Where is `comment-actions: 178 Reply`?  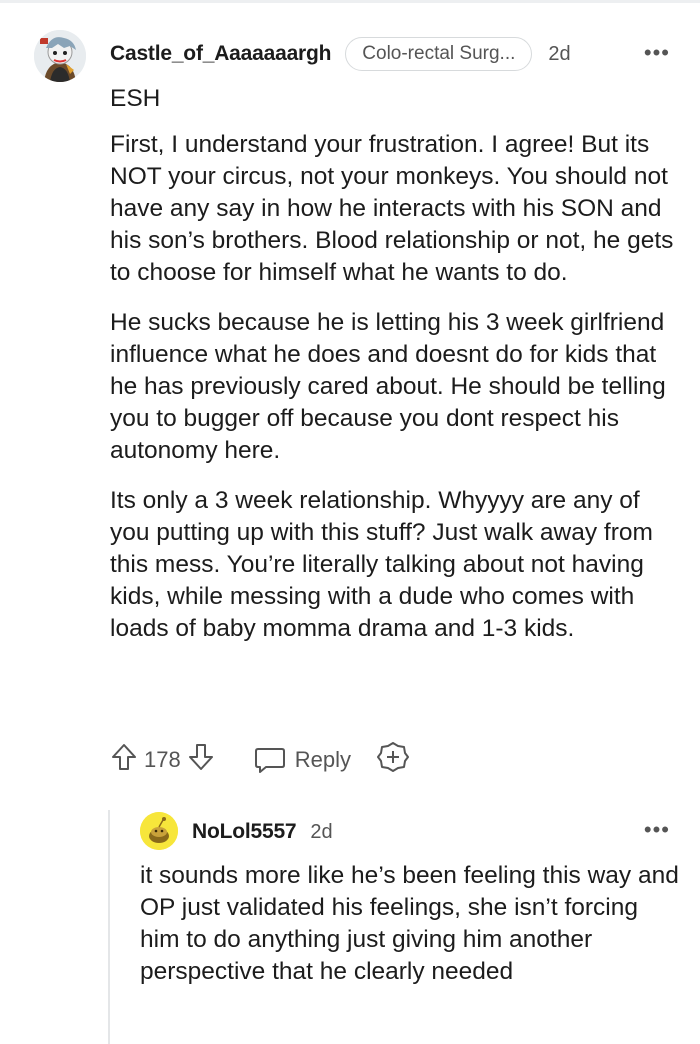 comment-actions: 178 Reply is located at coordinates (259, 760).